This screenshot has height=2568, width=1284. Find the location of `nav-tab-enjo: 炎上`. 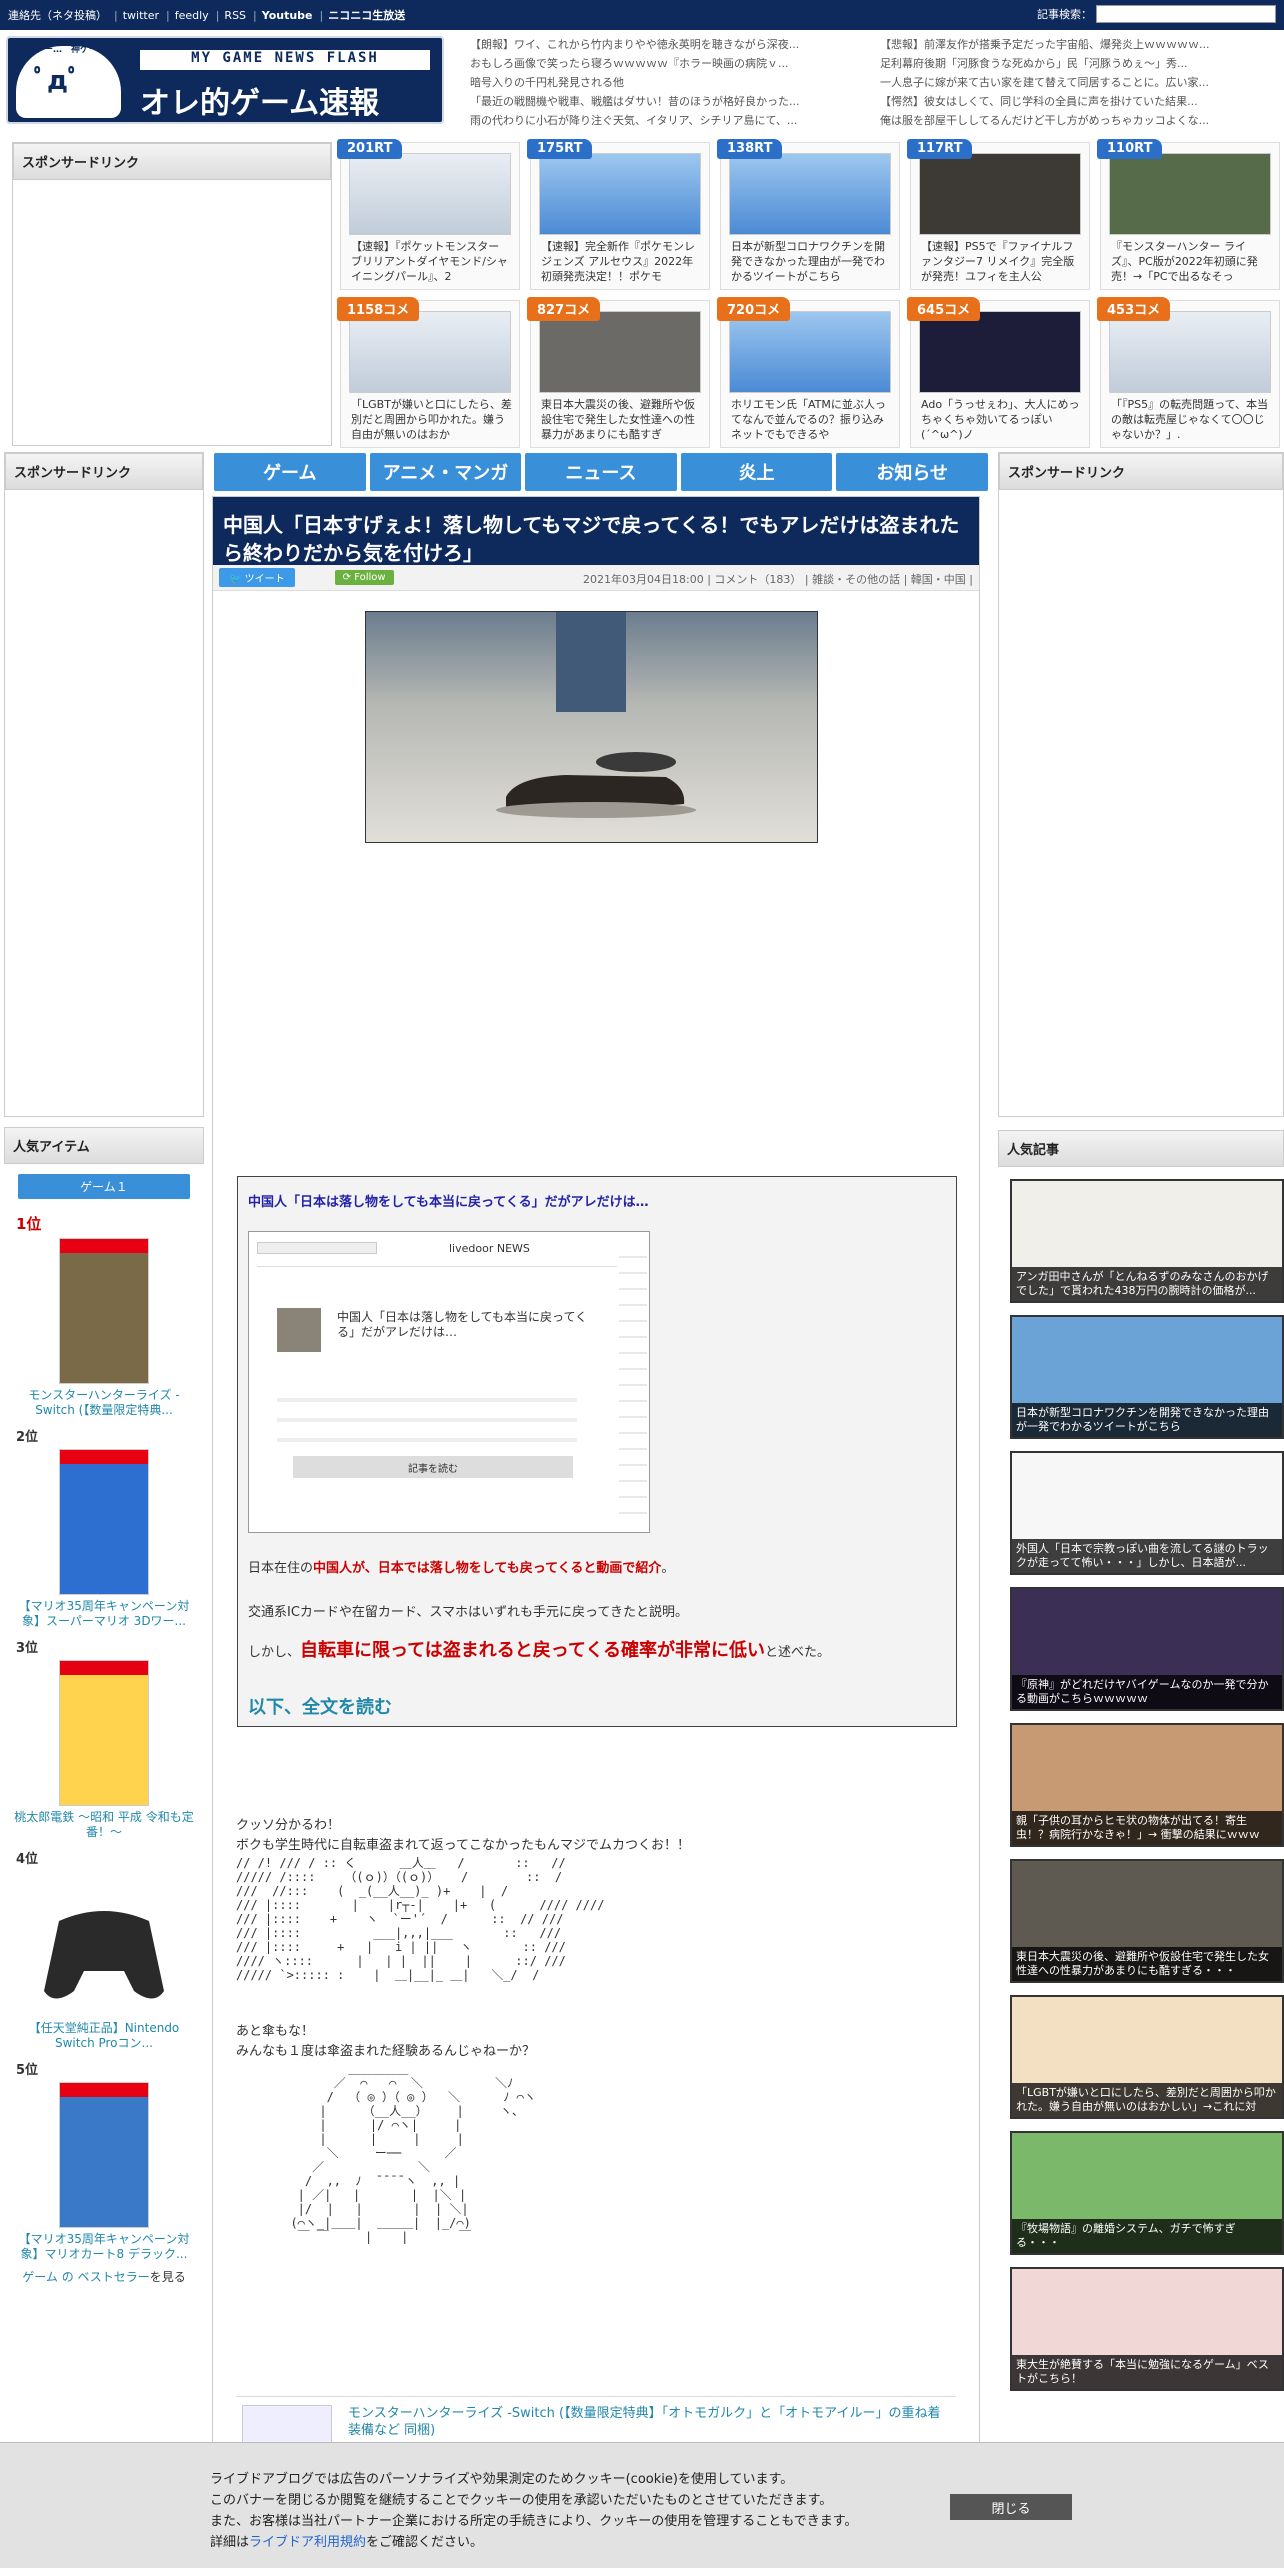

nav-tab-enjo: 炎上 is located at coordinates (756, 472).